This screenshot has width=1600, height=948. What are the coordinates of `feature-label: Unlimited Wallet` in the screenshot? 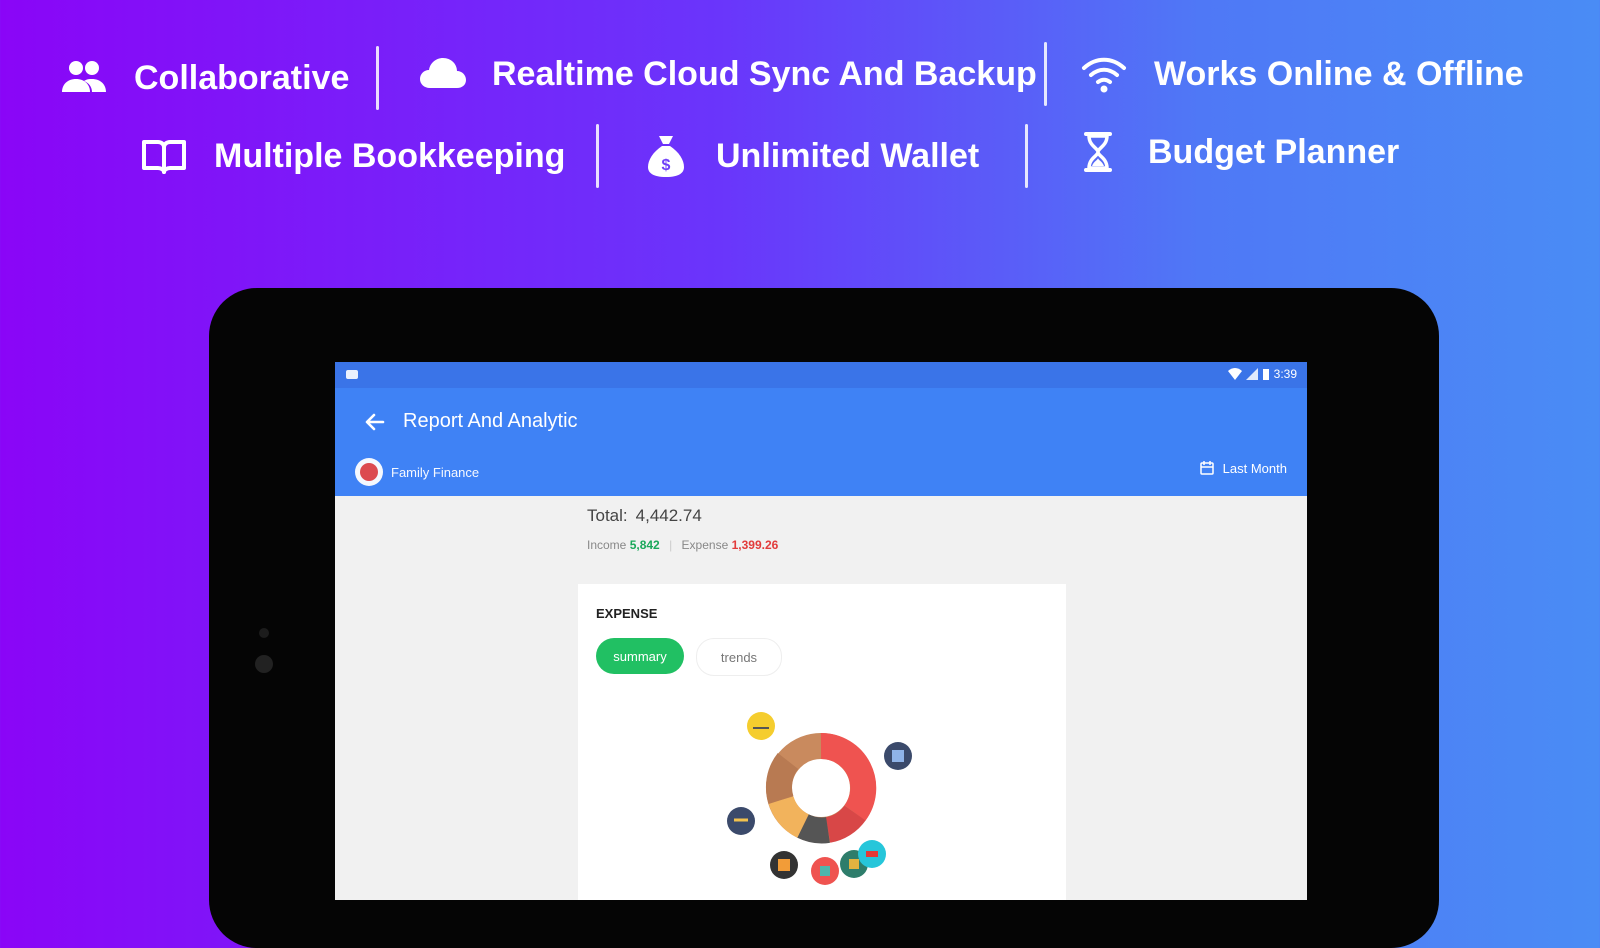 It's located at (848, 155).